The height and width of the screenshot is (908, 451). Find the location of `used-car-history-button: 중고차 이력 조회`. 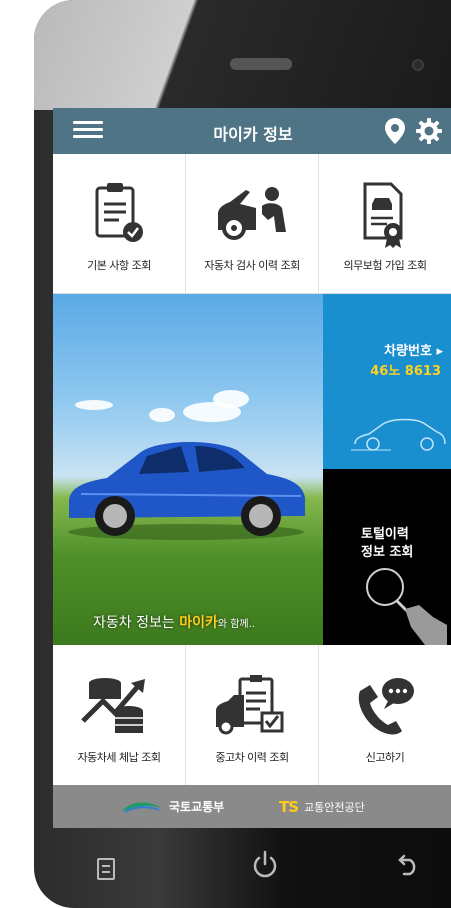

used-car-history-button: 중고차 이력 조회 is located at coordinates (252, 715).